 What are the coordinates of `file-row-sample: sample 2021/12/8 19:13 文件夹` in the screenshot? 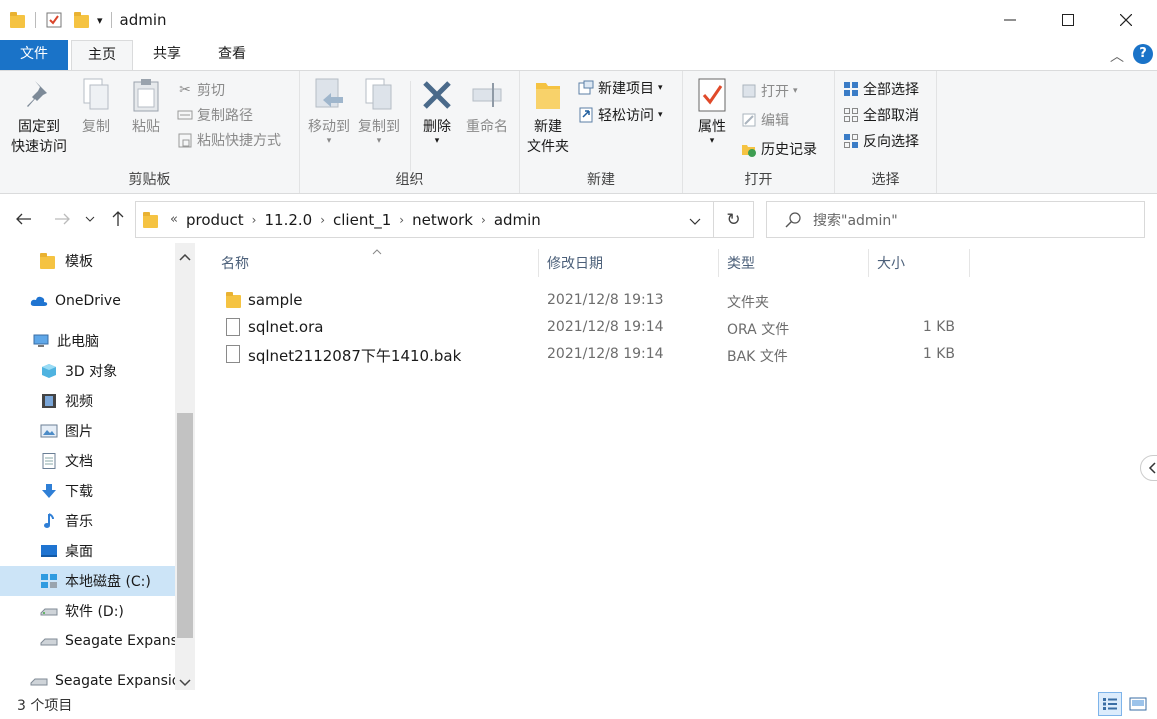 It's located at (600, 300).